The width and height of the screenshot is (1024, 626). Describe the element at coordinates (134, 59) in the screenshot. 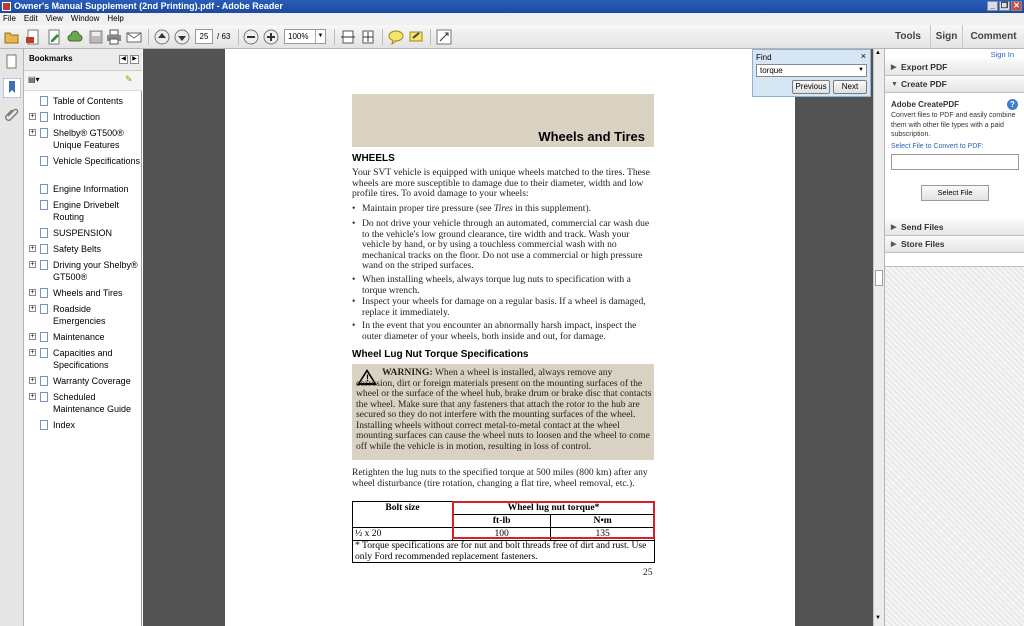

I see `expand-panel-icon: ▶` at that location.